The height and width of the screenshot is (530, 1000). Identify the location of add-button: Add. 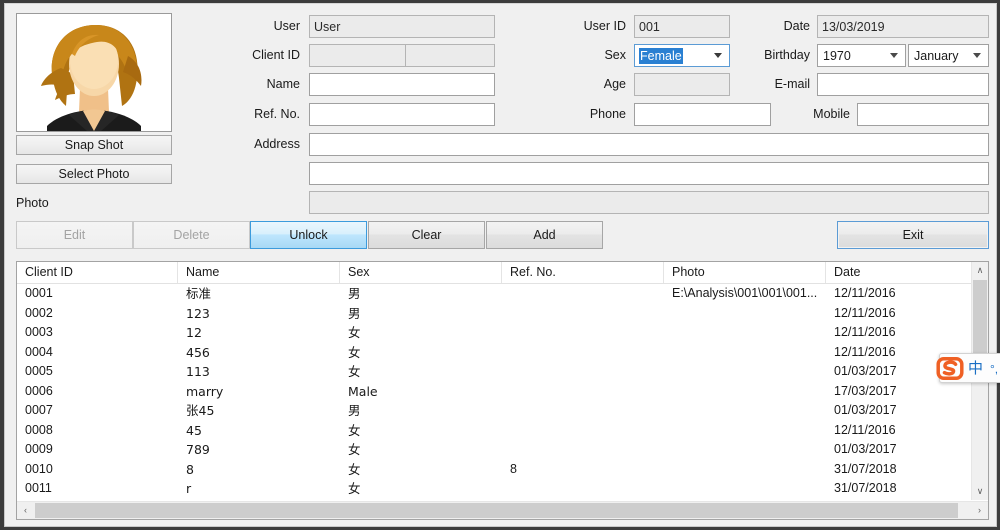
(544, 235).